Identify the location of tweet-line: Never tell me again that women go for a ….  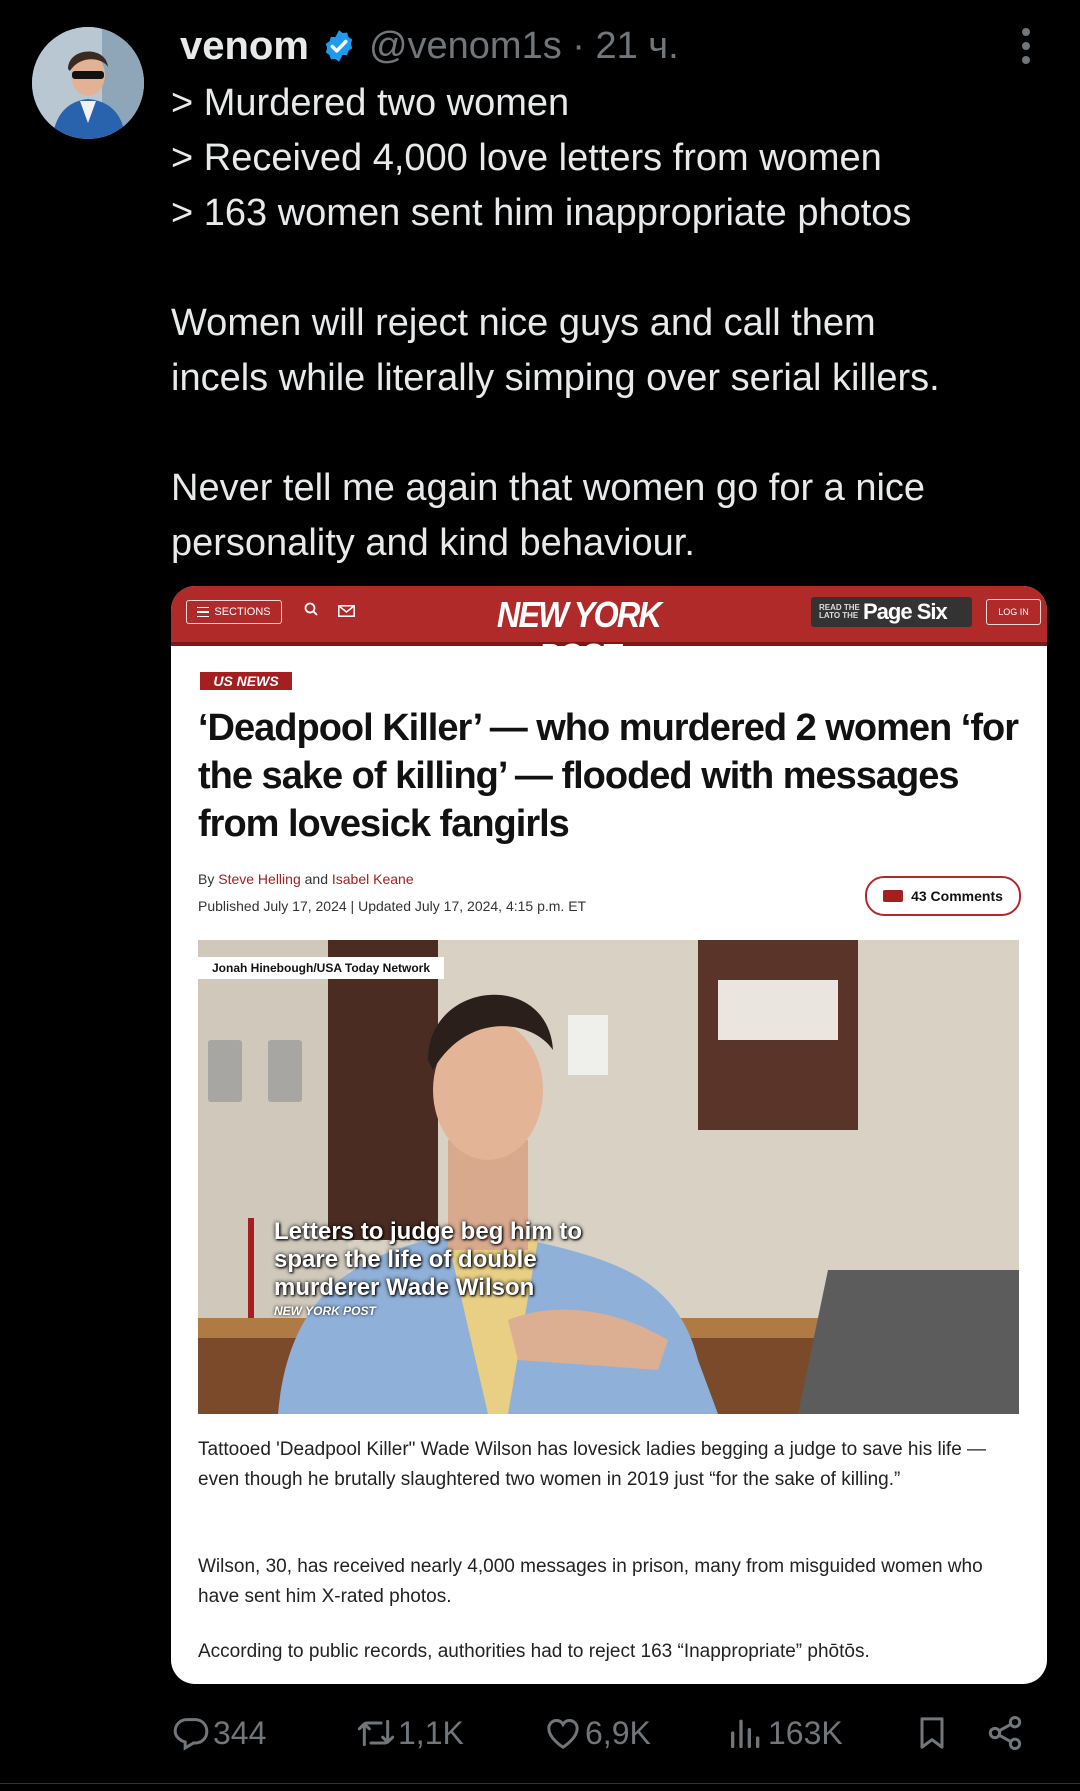
(548, 488).